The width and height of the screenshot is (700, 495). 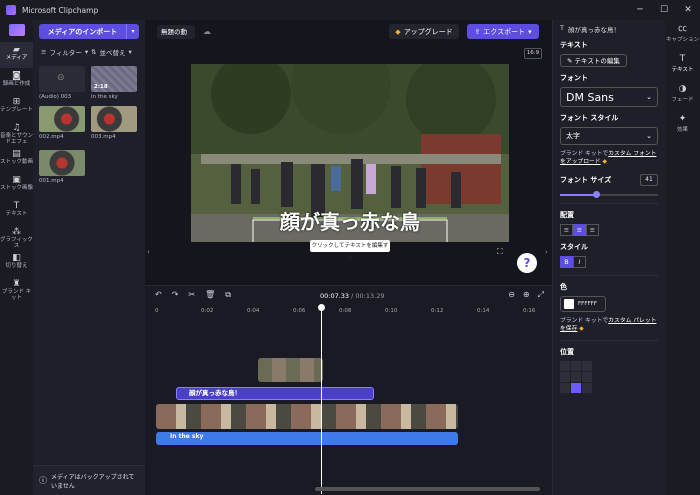 I want to click on backup-notice: ⓘ メディアはバックアップされていません, so click(x=89, y=480).